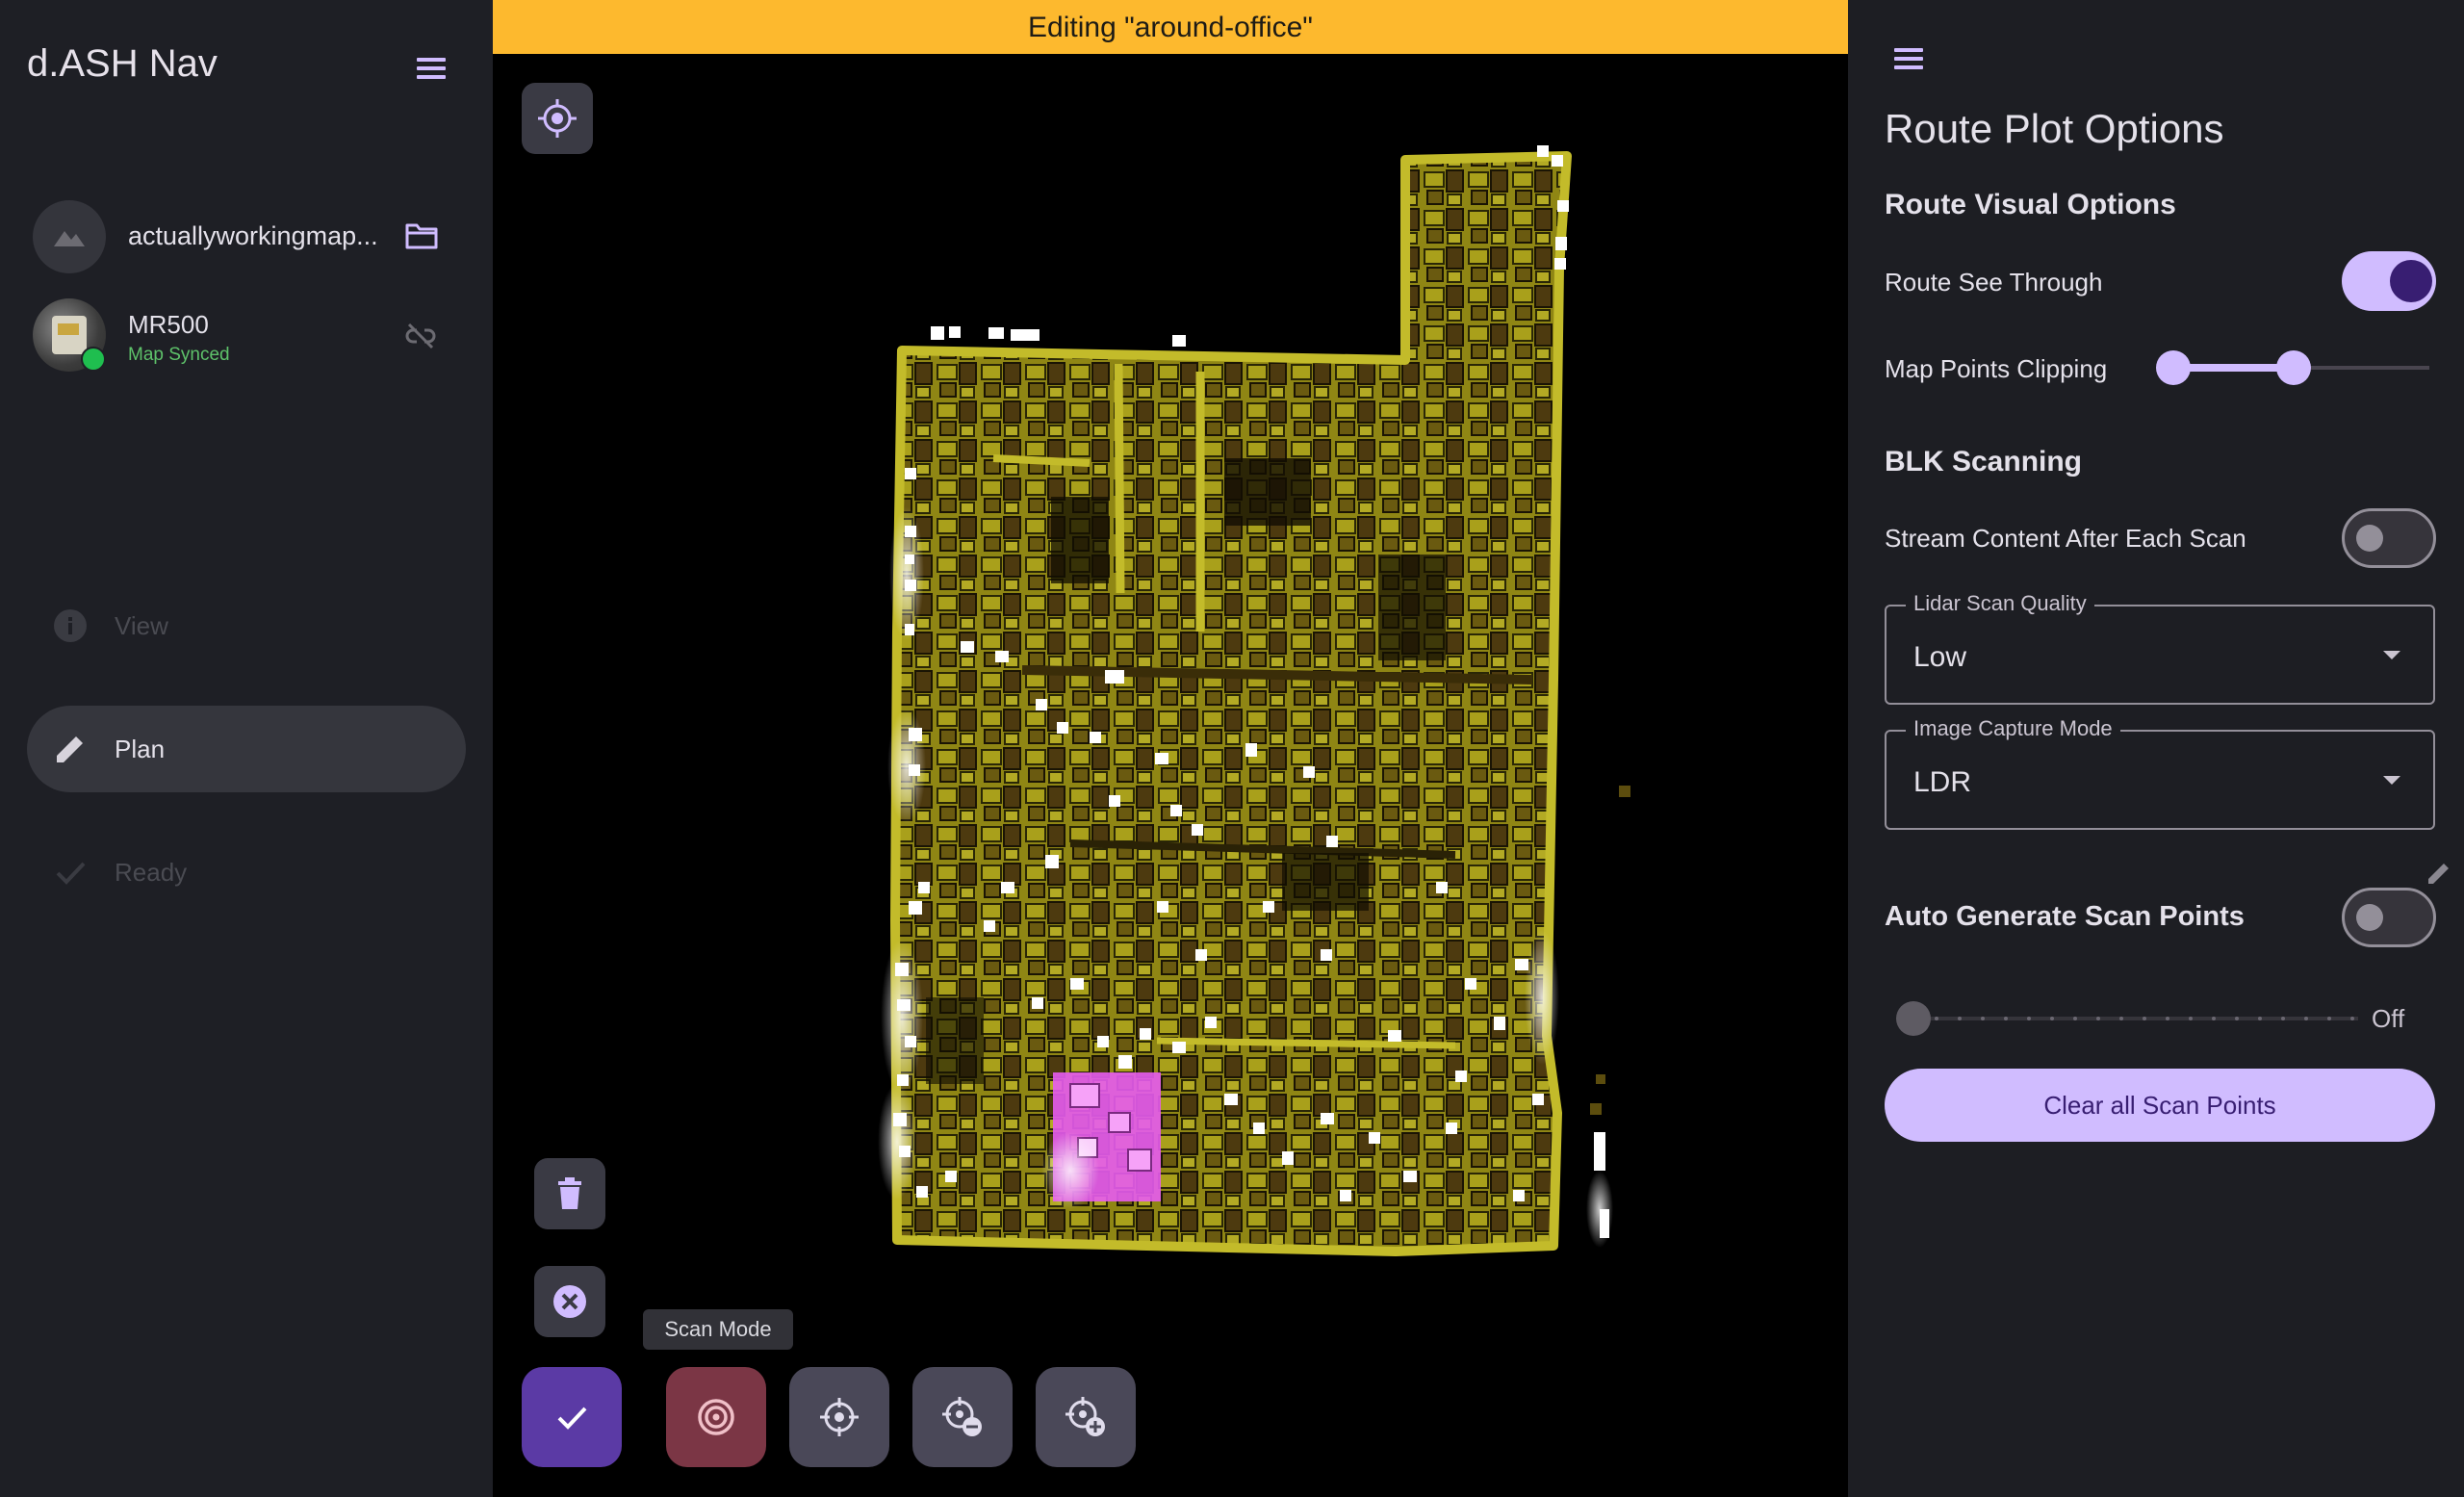 This screenshot has height=1497, width=2464. Describe the element at coordinates (151, 872) in the screenshot. I see `nav-ready-label: Ready` at that location.